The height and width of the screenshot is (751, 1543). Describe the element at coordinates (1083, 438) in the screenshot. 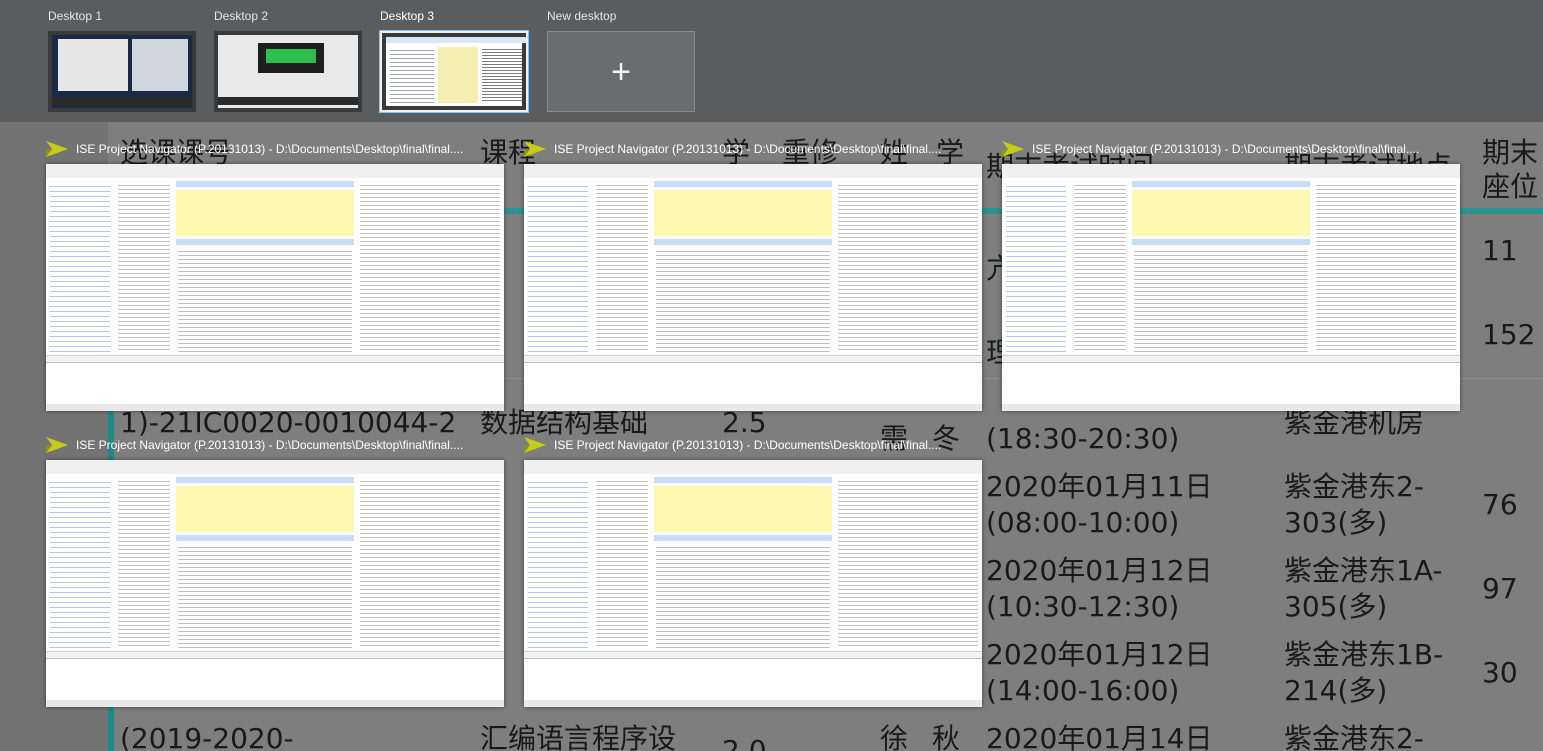

I see `cell-exam-time: (18:30-20:30)` at that location.